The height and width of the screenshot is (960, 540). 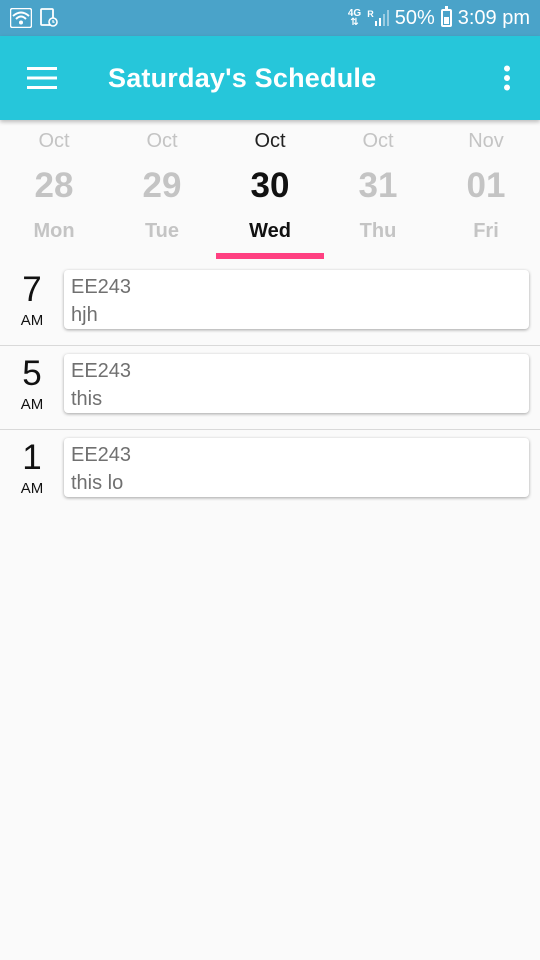 I want to click on status-bar-right: 4G ⇅ R 50% 3:09 pm, so click(x=438, y=18).